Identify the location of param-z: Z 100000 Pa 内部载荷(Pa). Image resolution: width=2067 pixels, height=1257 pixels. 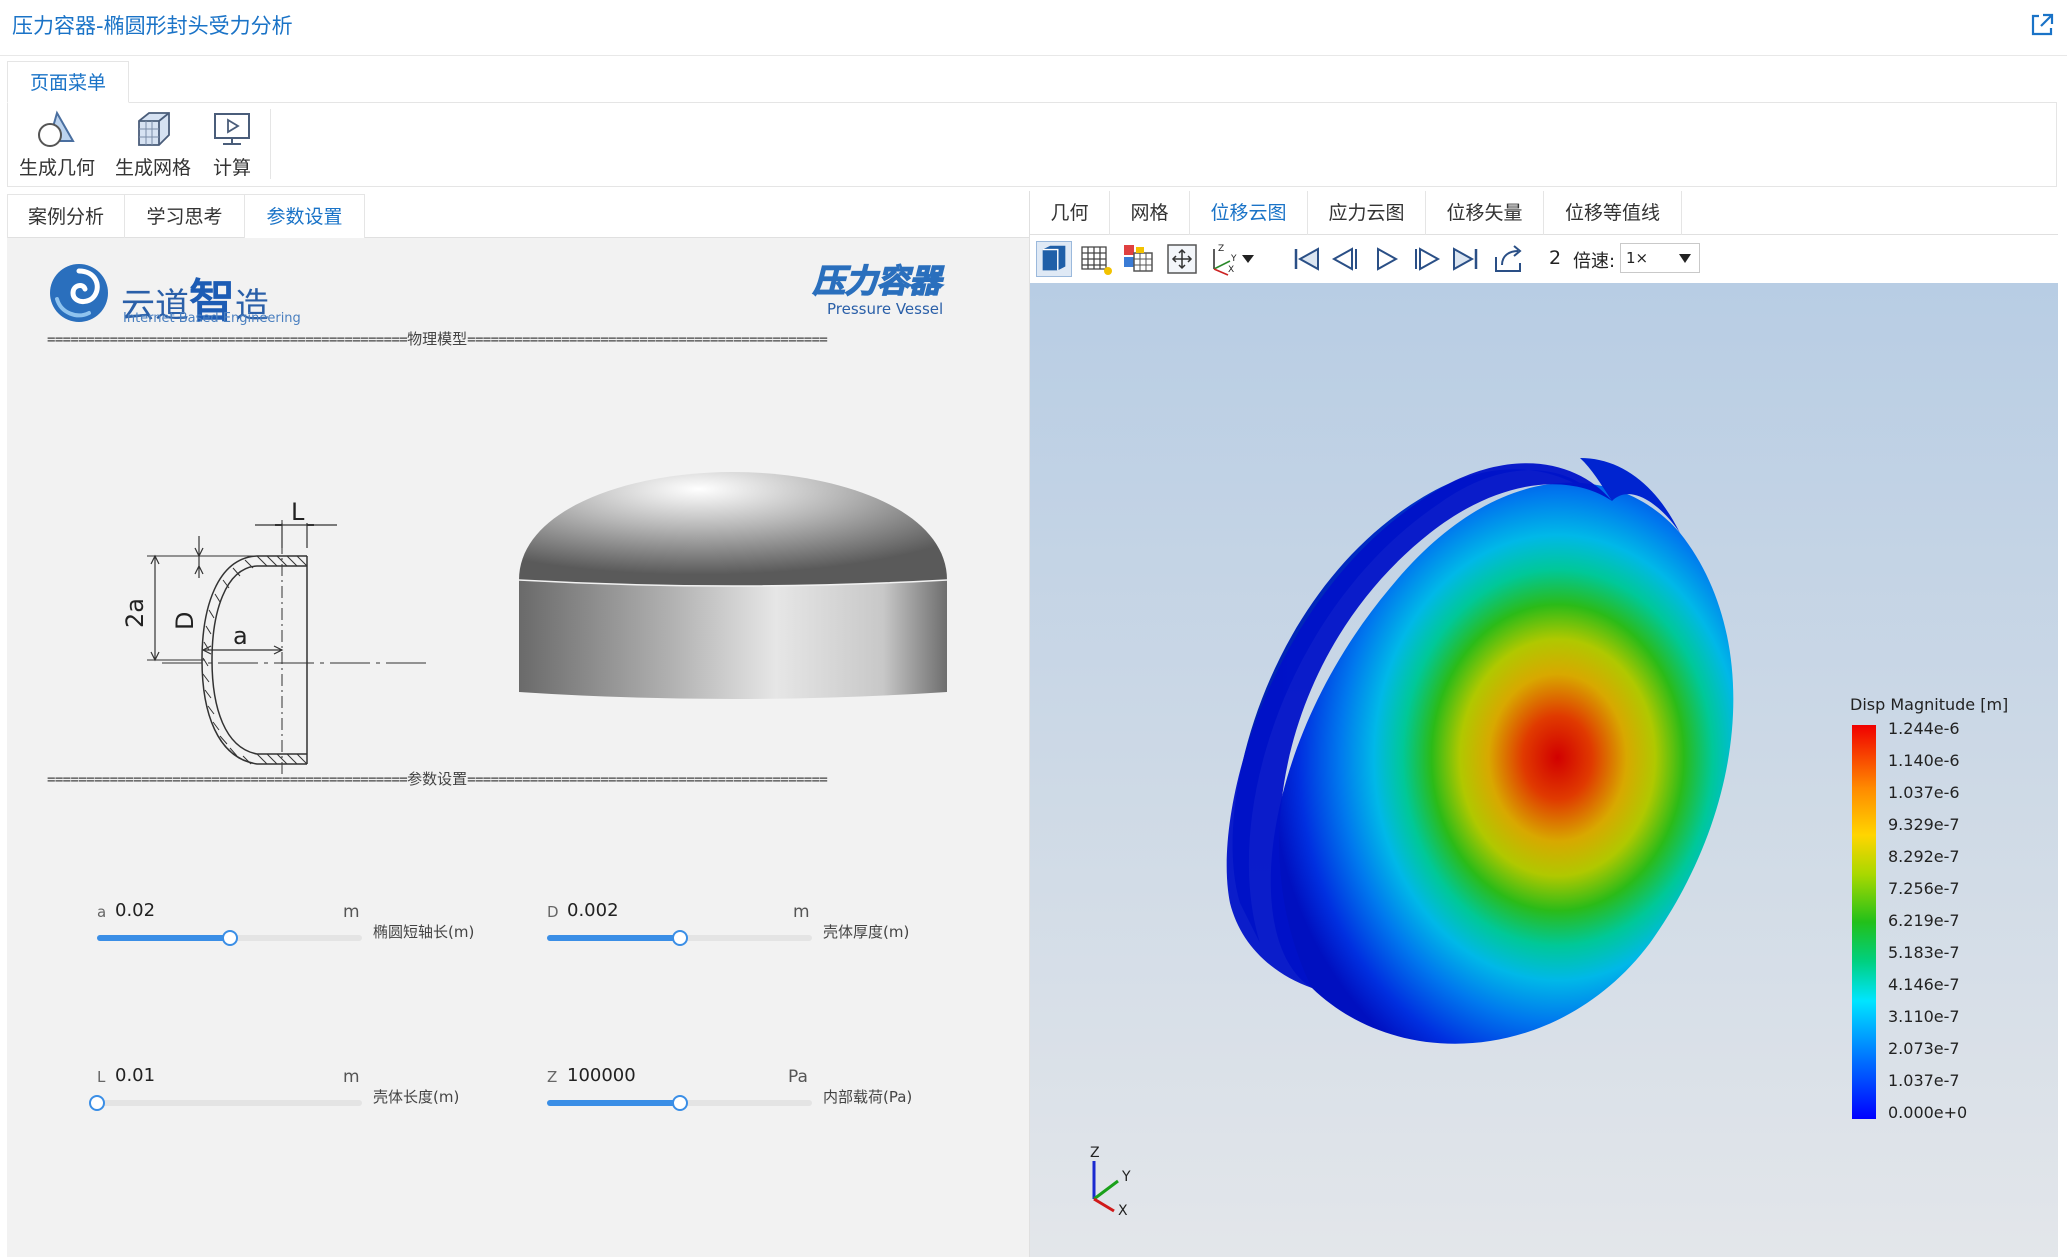
(747, 1096).